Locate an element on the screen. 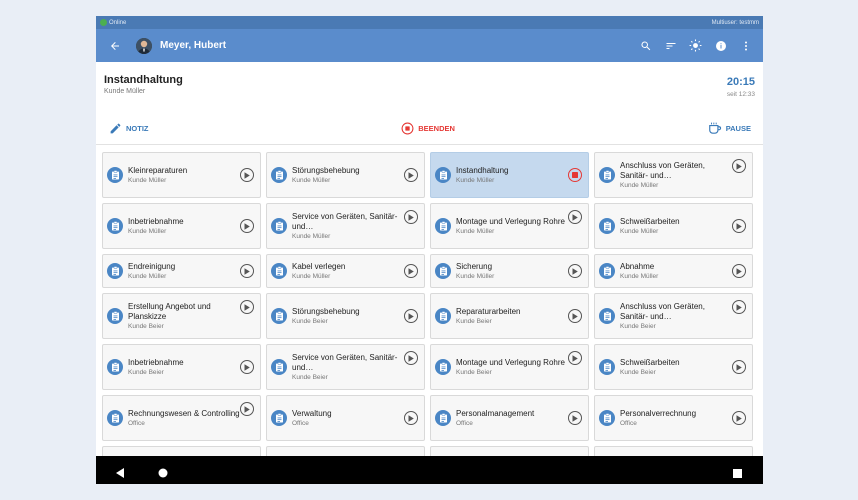 This screenshot has width=858, height=500. pencil-icon is located at coordinates (115, 128).